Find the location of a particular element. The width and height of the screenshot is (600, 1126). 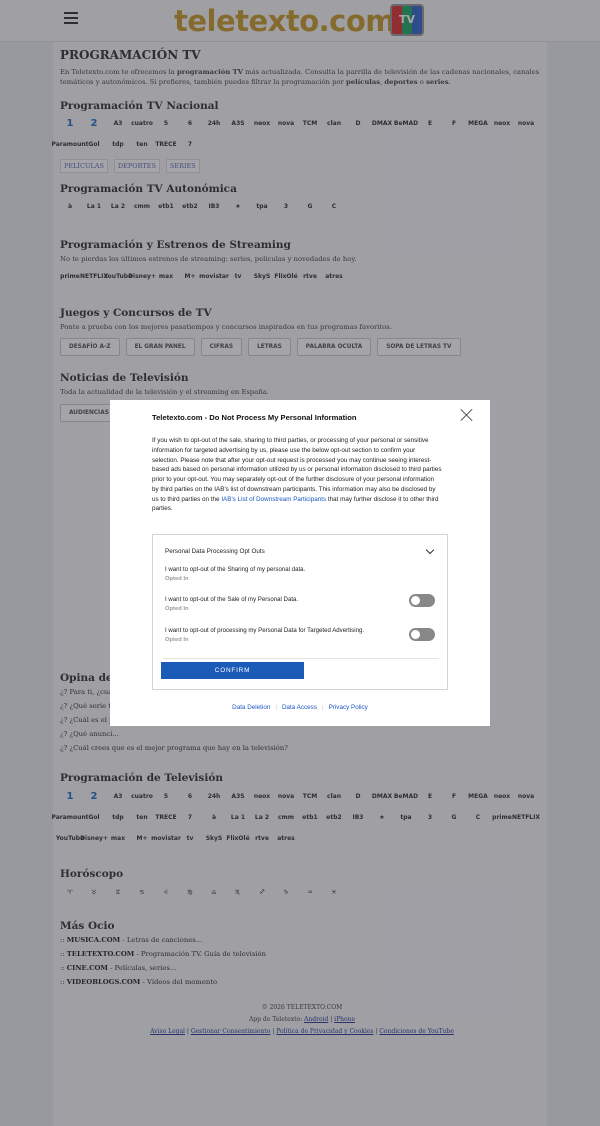

sale-toggle is located at coordinates (422, 600).